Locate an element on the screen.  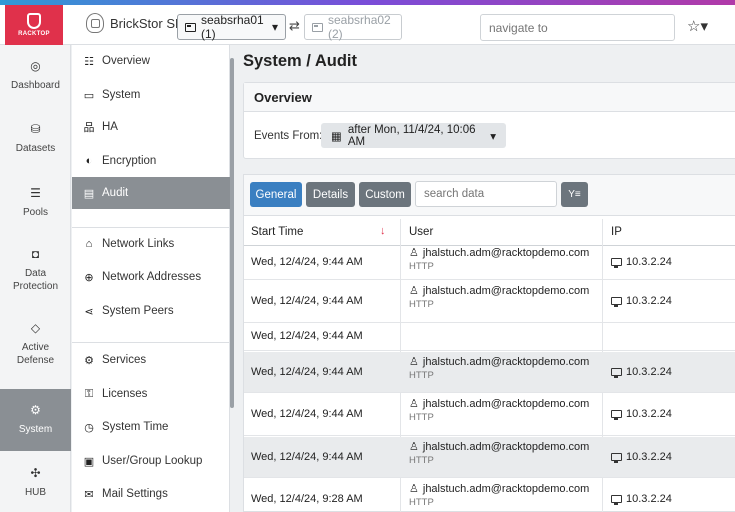
events-from-dropdown: ▦ after Mon, 11/4/24, 10:06 AM ▾ is located at coordinates (413, 135).